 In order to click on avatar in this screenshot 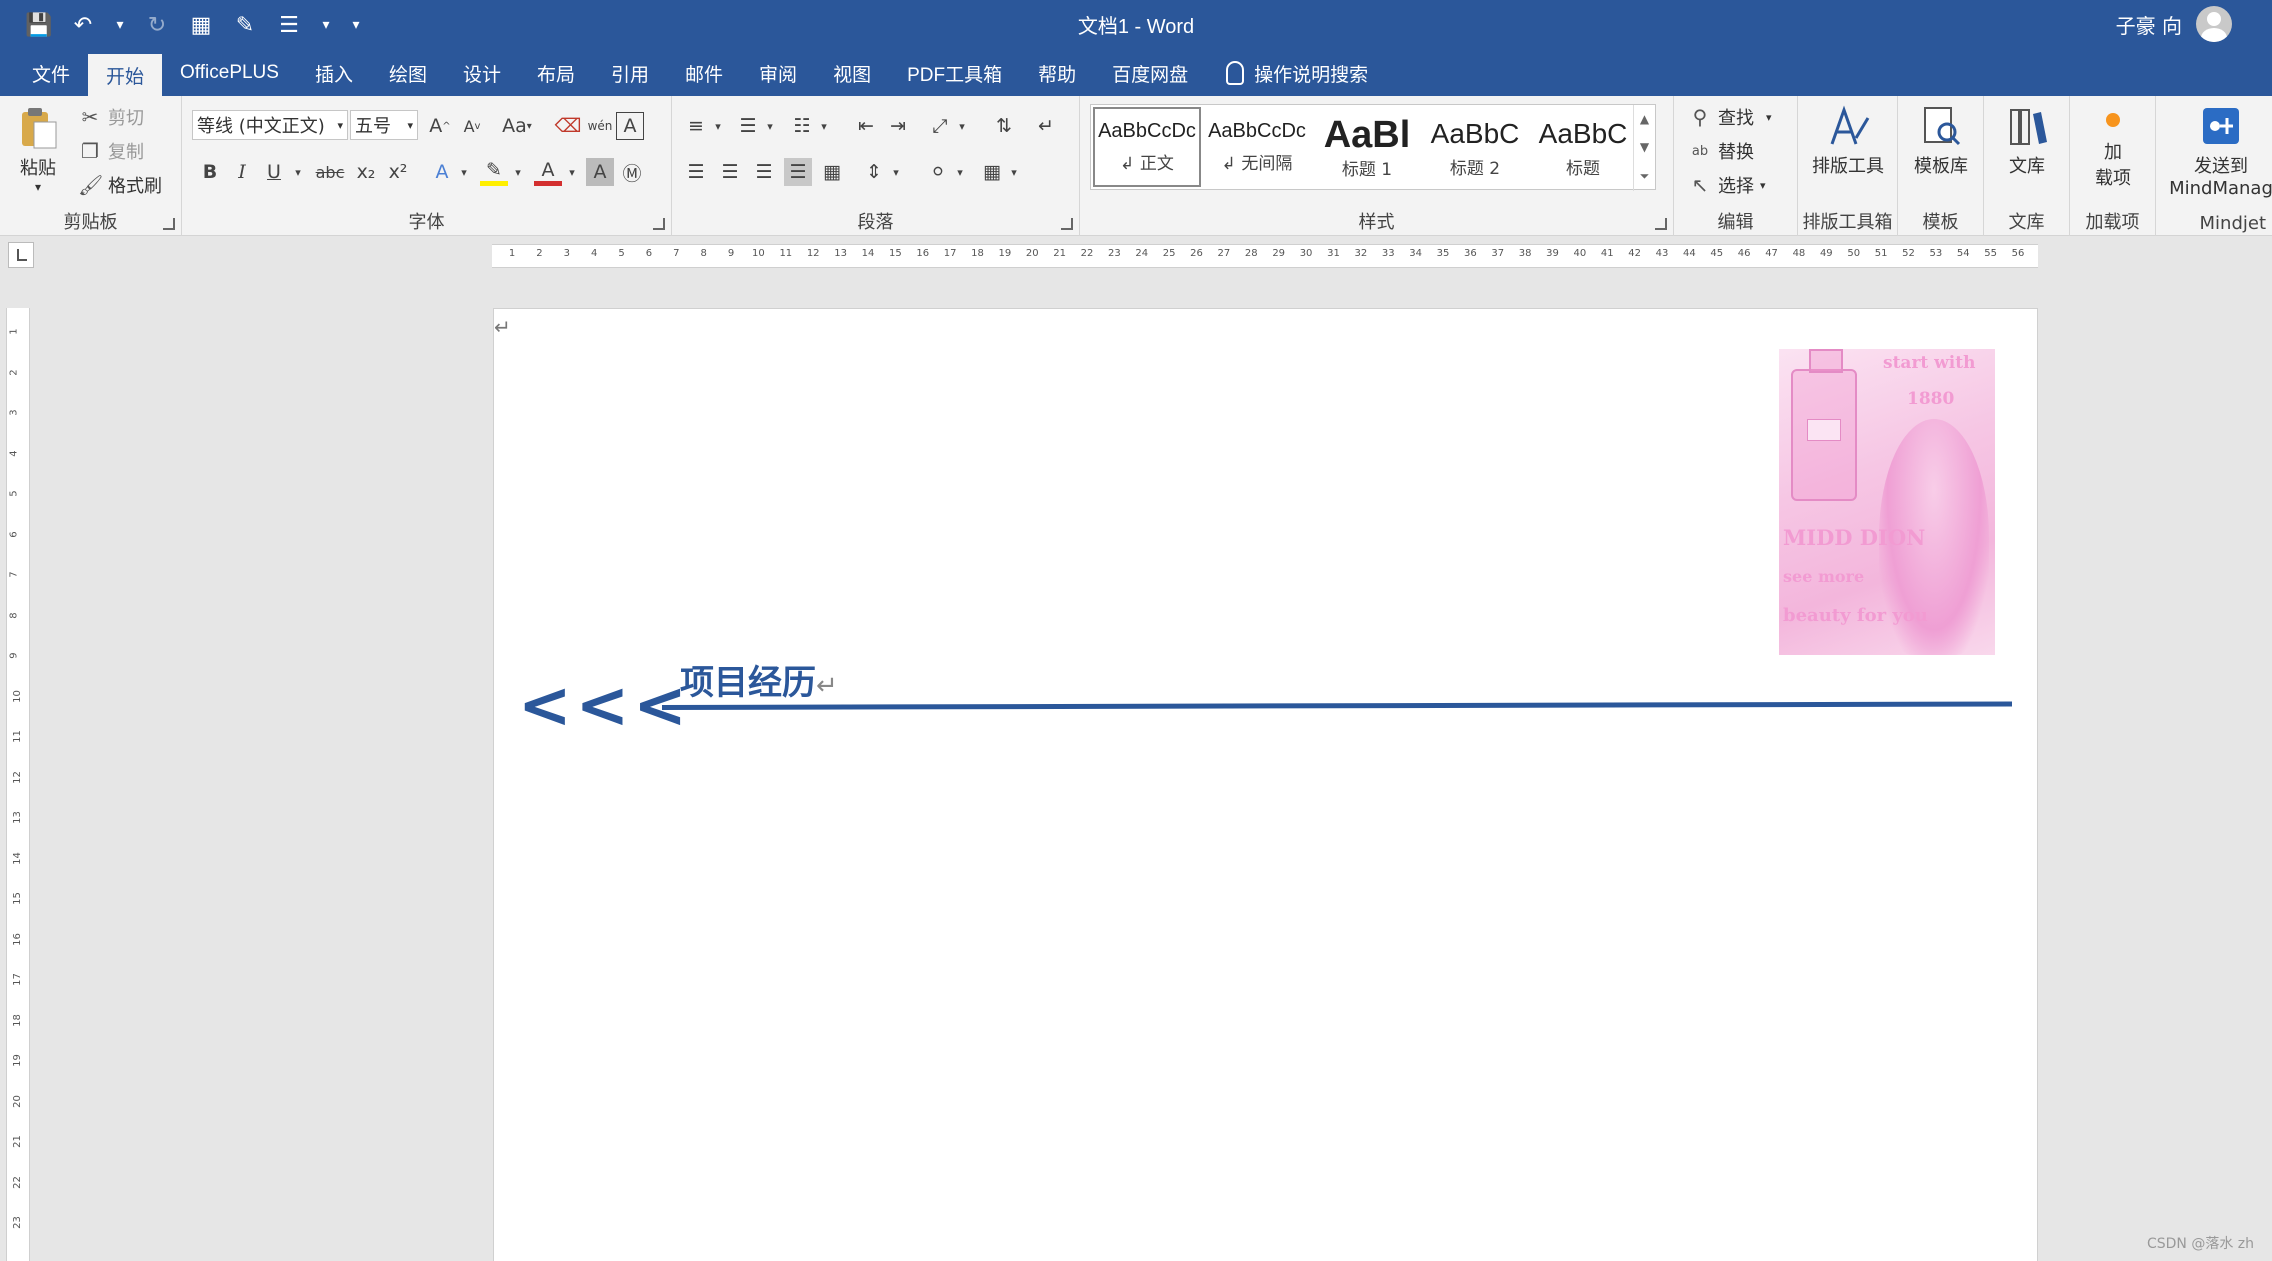, I will do `click(2214, 24)`.